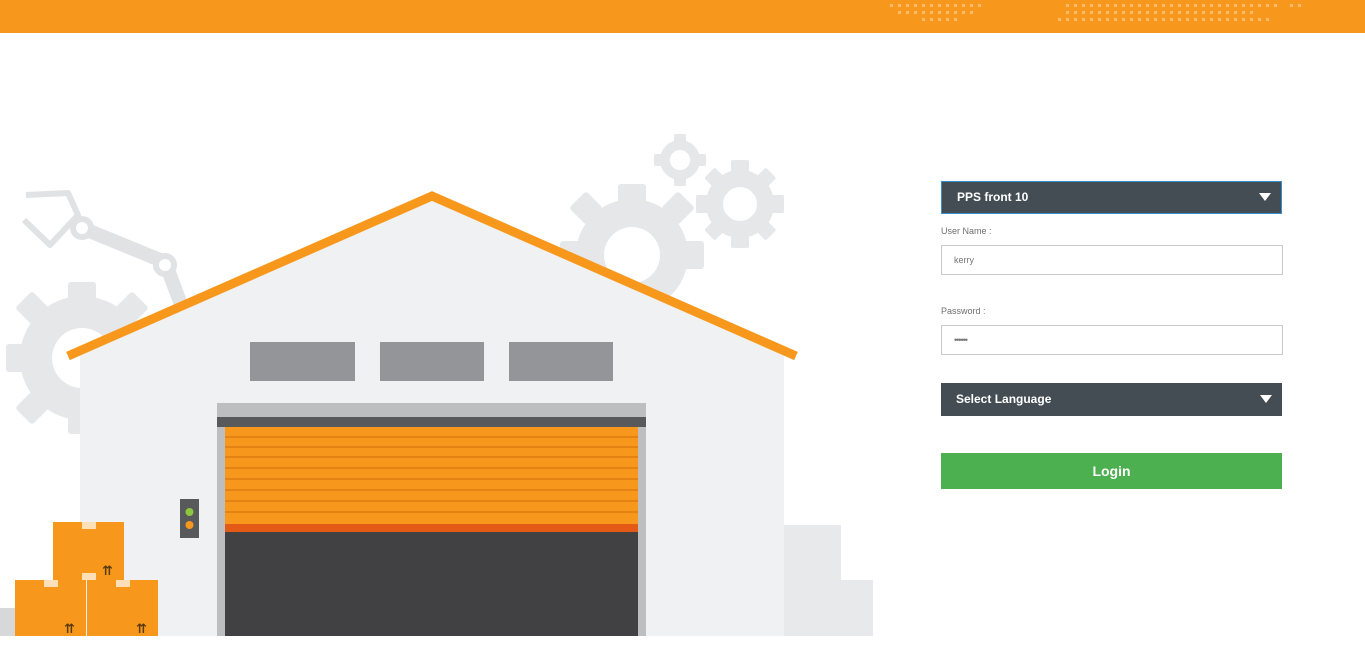 The width and height of the screenshot is (1365, 651). Describe the element at coordinates (682, 16) in the screenshot. I see `top-header-bar` at that location.